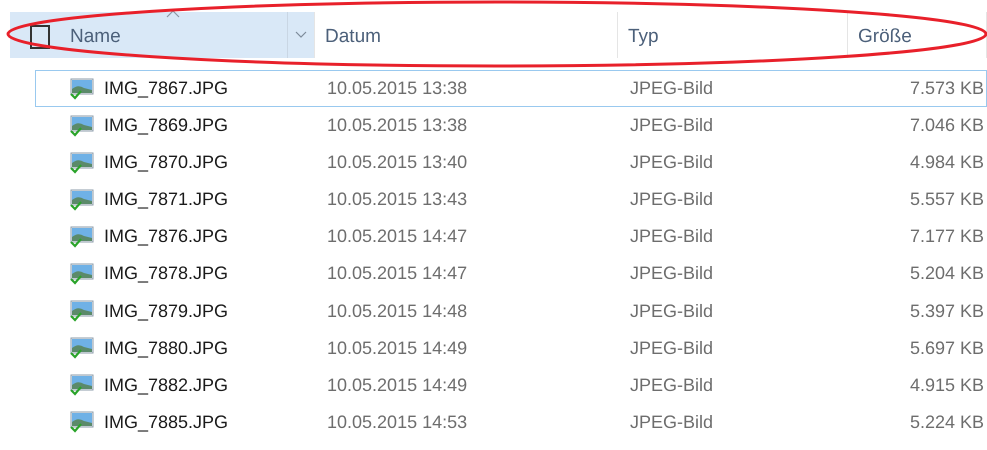  What do you see at coordinates (397, 199) in the screenshot?
I see `file-date: 10.05.2015 13:43` at bounding box center [397, 199].